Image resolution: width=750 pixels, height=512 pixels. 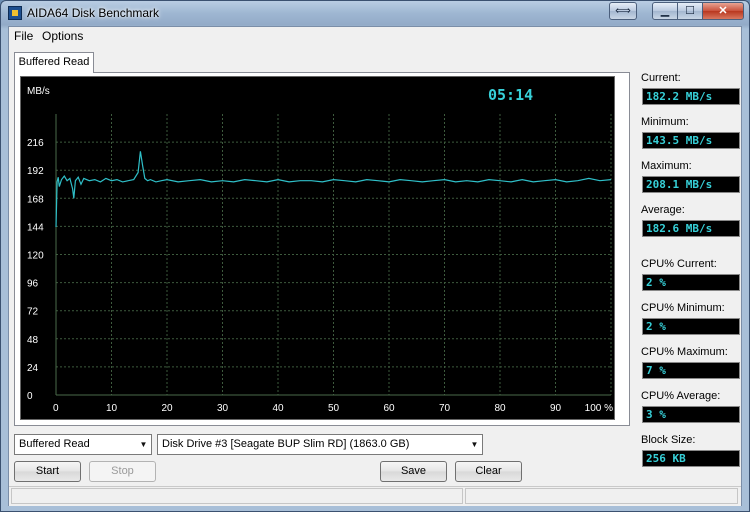 I want to click on x-tick-label: 70, so click(x=445, y=408).